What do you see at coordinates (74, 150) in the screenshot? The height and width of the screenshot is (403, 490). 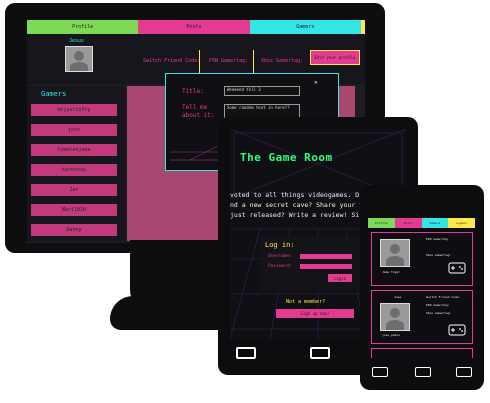 I see `gamer-item: timoteojake` at bounding box center [74, 150].